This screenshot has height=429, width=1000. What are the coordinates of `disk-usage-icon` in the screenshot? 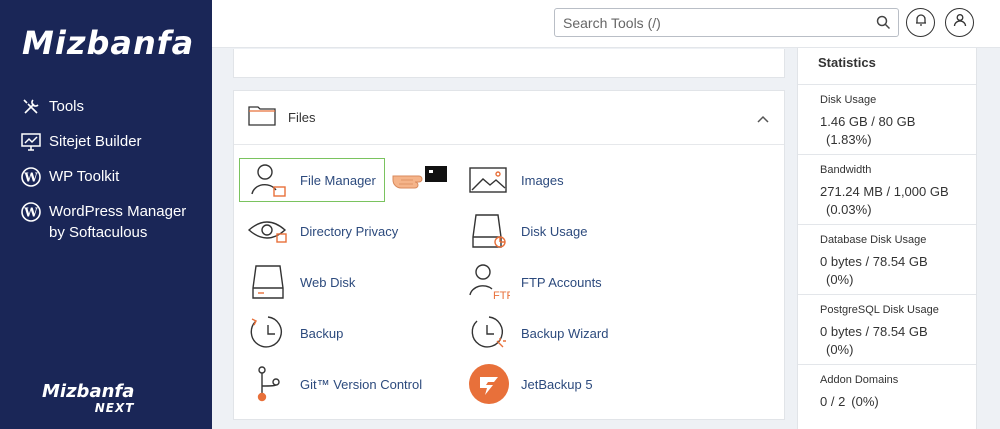 It's located at (489, 231).